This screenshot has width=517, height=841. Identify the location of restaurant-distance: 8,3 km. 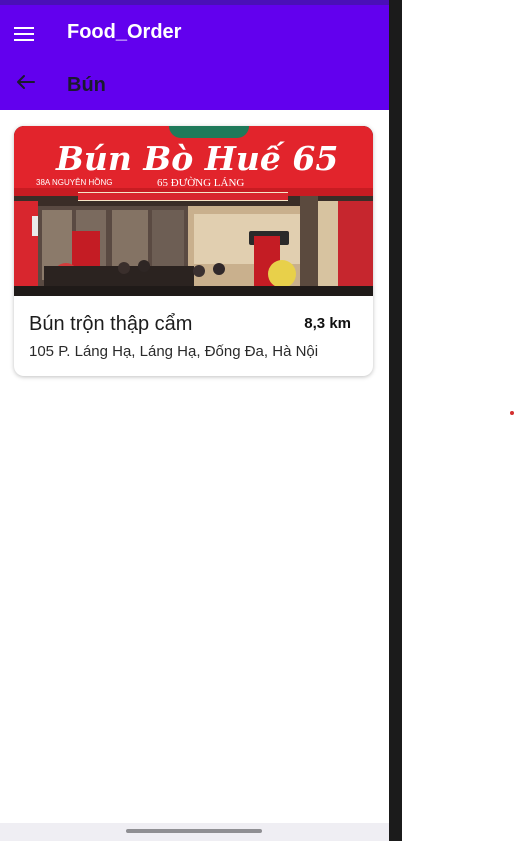
(327, 323).